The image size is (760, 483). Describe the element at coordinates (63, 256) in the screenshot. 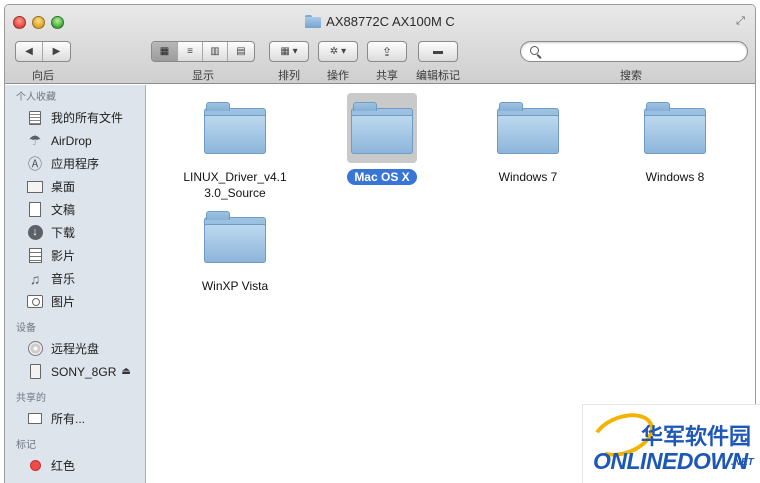

I see `sidebar-item-label: 影片` at that location.